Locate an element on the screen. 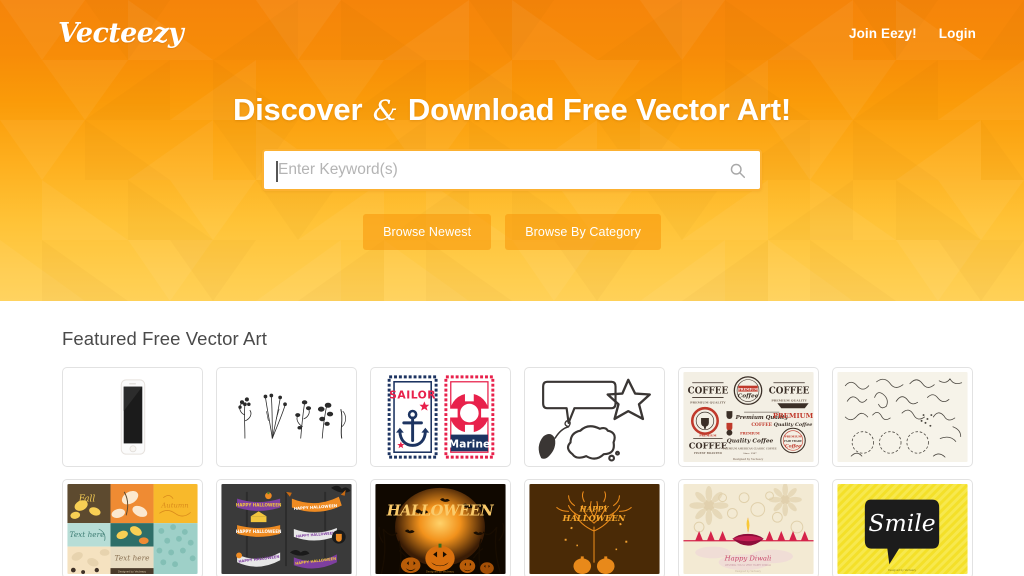 The height and width of the screenshot is (576, 1024). thumb-ornament-flourishes is located at coordinates (902, 417).